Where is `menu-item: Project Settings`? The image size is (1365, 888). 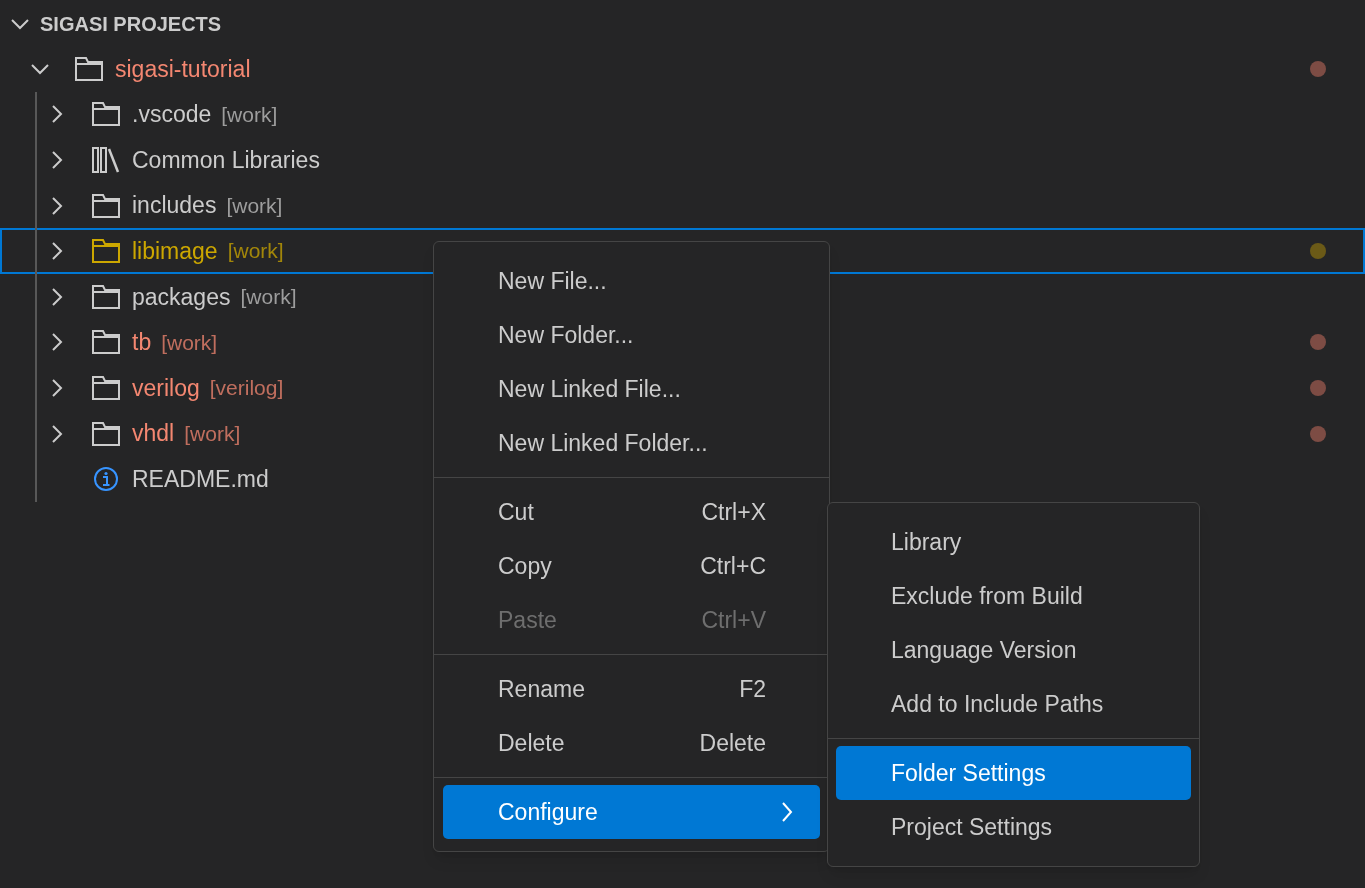
menu-item: Project Settings is located at coordinates (1013, 827).